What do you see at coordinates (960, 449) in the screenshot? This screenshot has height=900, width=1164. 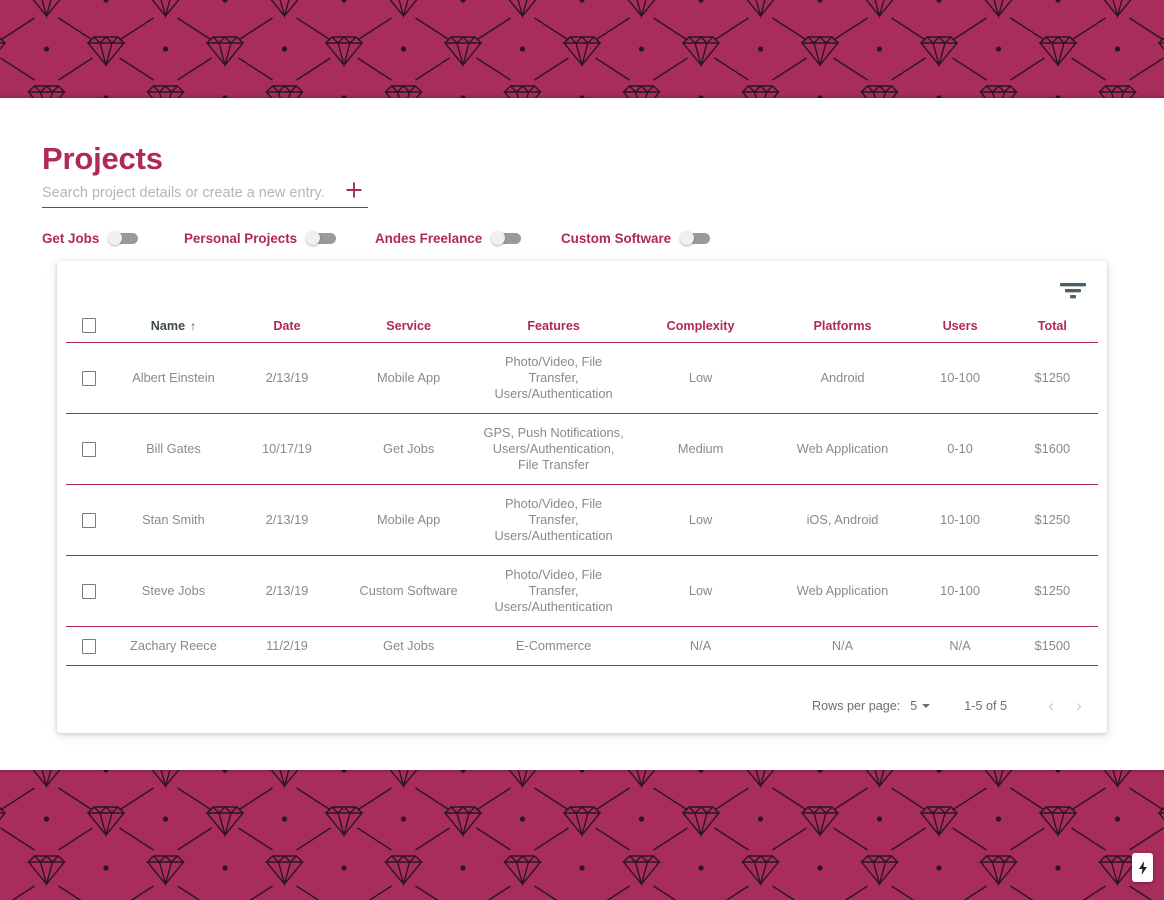 I see `cell-users: 0-10` at bounding box center [960, 449].